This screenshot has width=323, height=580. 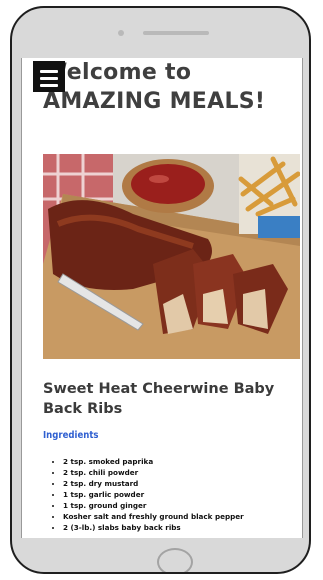 What do you see at coordinates (153, 527) in the screenshot?
I see `ingredient-item: 2 (3-lb.) slabs baby back ribs` at bounding box center [153, 527].